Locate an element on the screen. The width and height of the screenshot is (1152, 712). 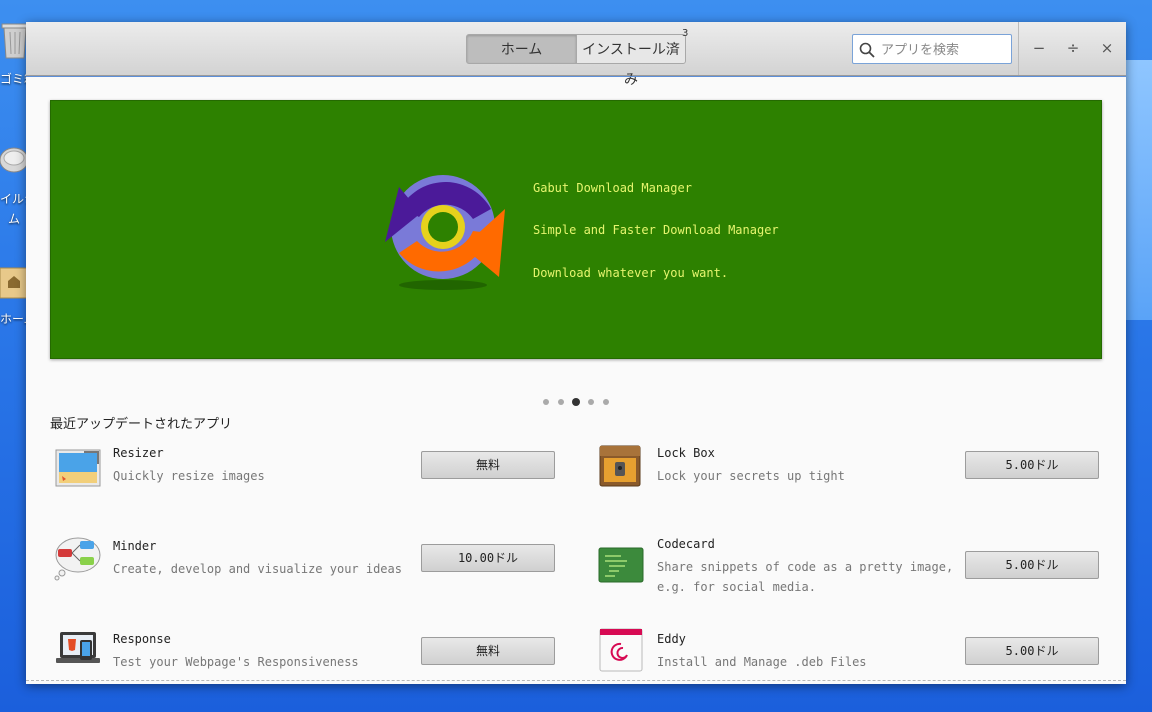
price-button-resizer: 無料 is located at coordinates (488, 465).